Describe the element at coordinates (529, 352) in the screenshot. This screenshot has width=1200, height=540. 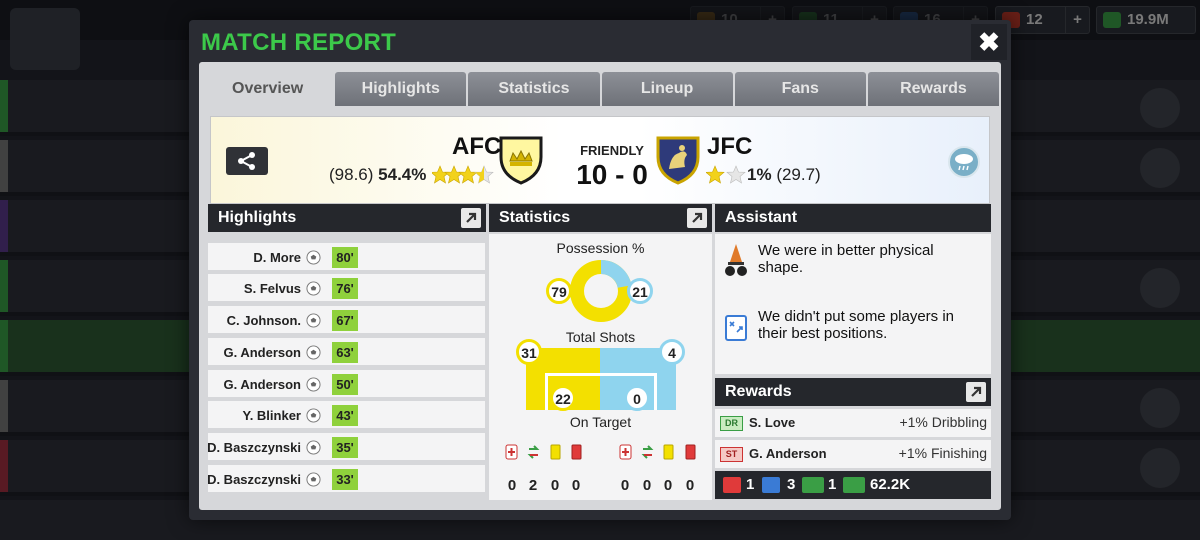
I see `shots-home-value: 31` at that location.